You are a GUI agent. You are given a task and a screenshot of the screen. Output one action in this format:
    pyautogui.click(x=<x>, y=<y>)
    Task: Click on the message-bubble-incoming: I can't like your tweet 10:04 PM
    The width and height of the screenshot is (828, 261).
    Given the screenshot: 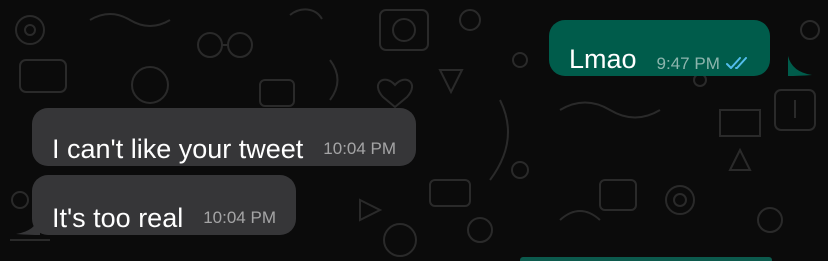 What is the action you would take?
    pyautogui.click(x=224, y=137)
    